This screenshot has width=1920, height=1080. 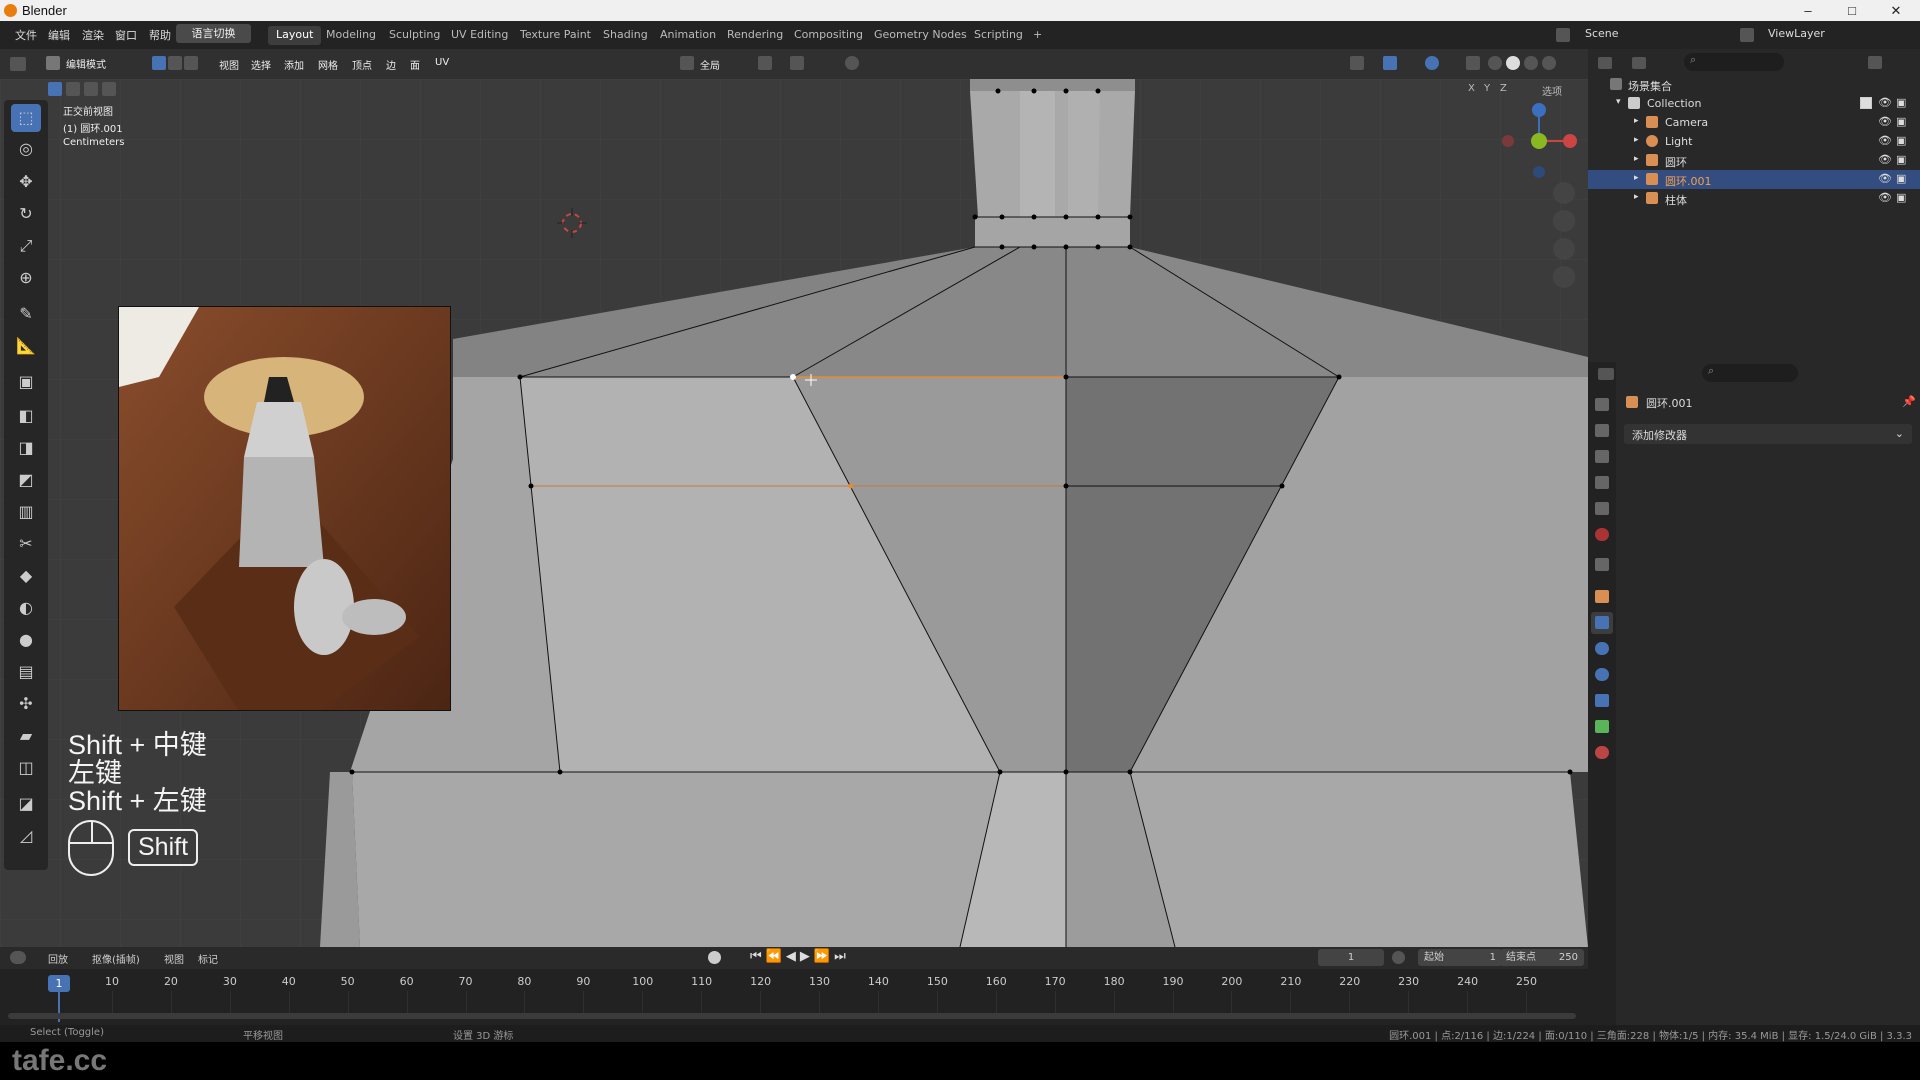 What do you see at coordinates (58, 958) in the screenshot?
I see `playback-menu: 回放` at bounding box center [58, 958].